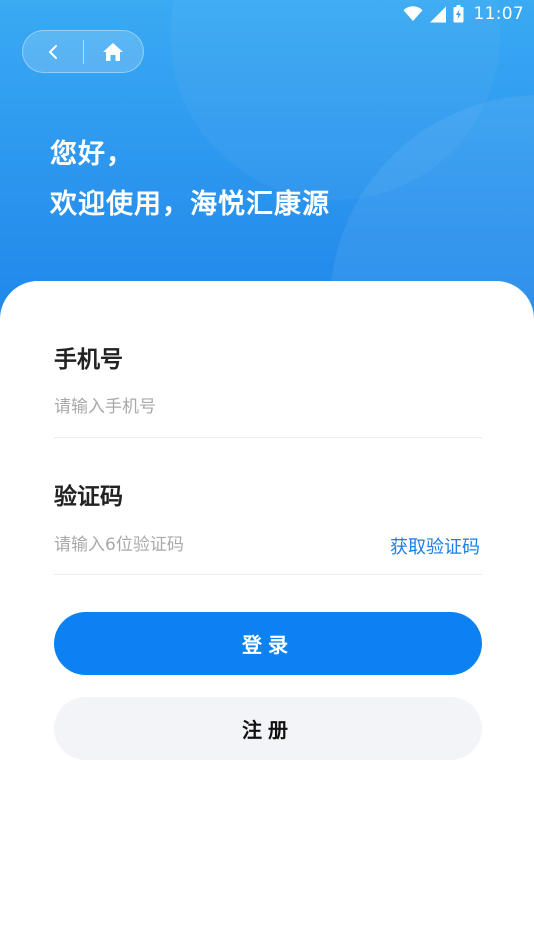 This screenshot has width=534, height=950. I want to click on home-icon, so click(113, 51).